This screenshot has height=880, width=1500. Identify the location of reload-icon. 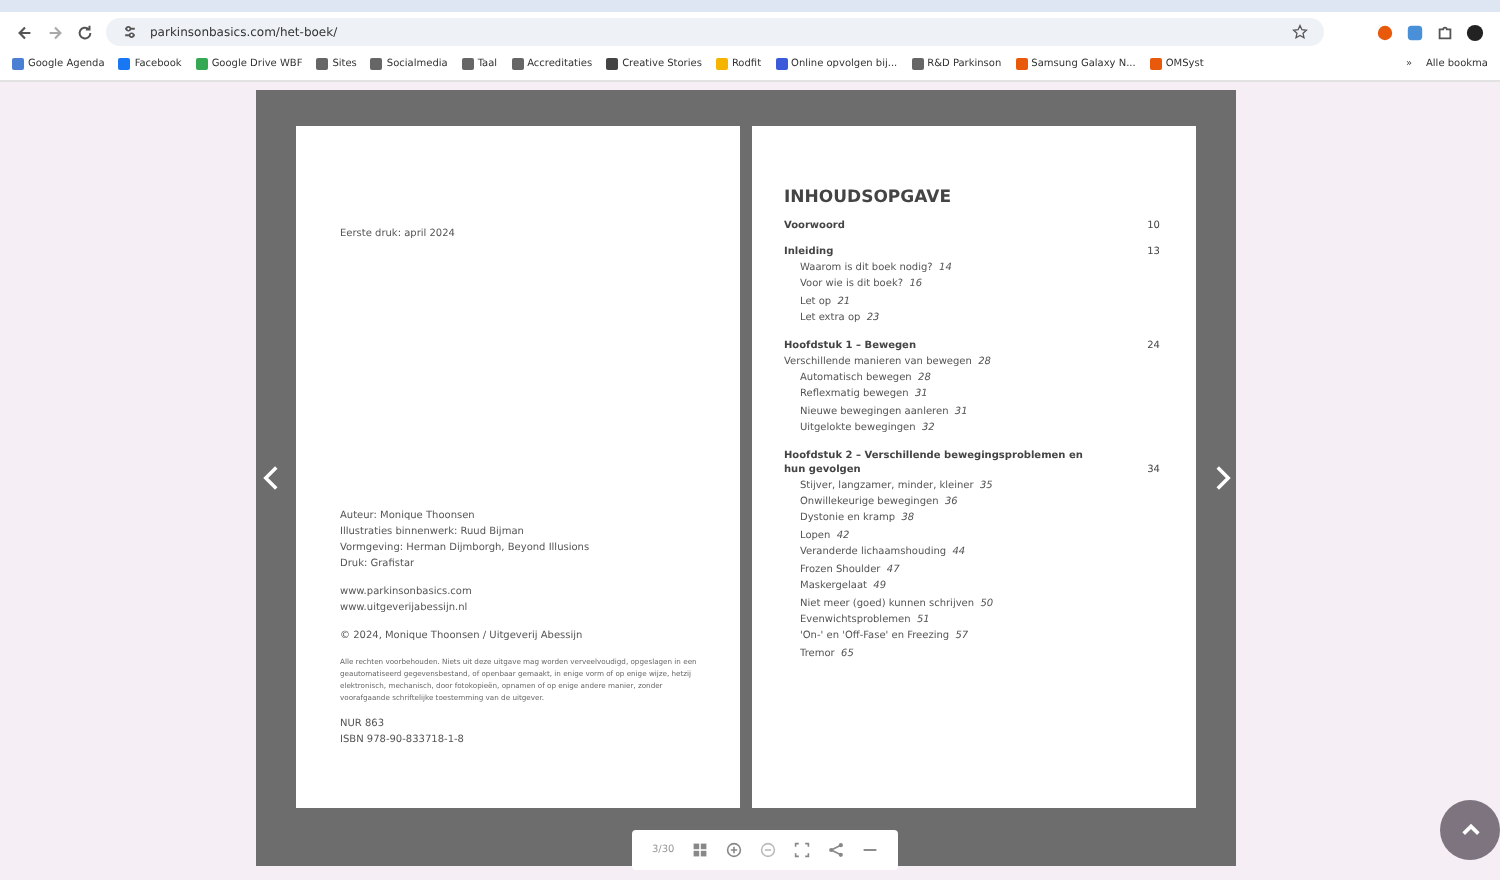
(85, 32).